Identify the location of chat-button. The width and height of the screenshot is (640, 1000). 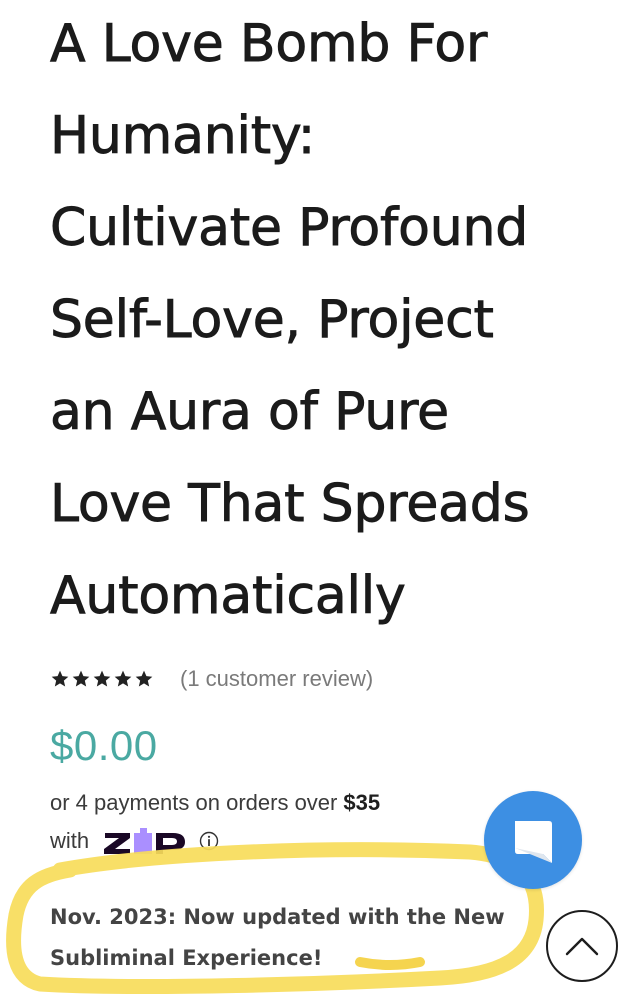
(533, 840).